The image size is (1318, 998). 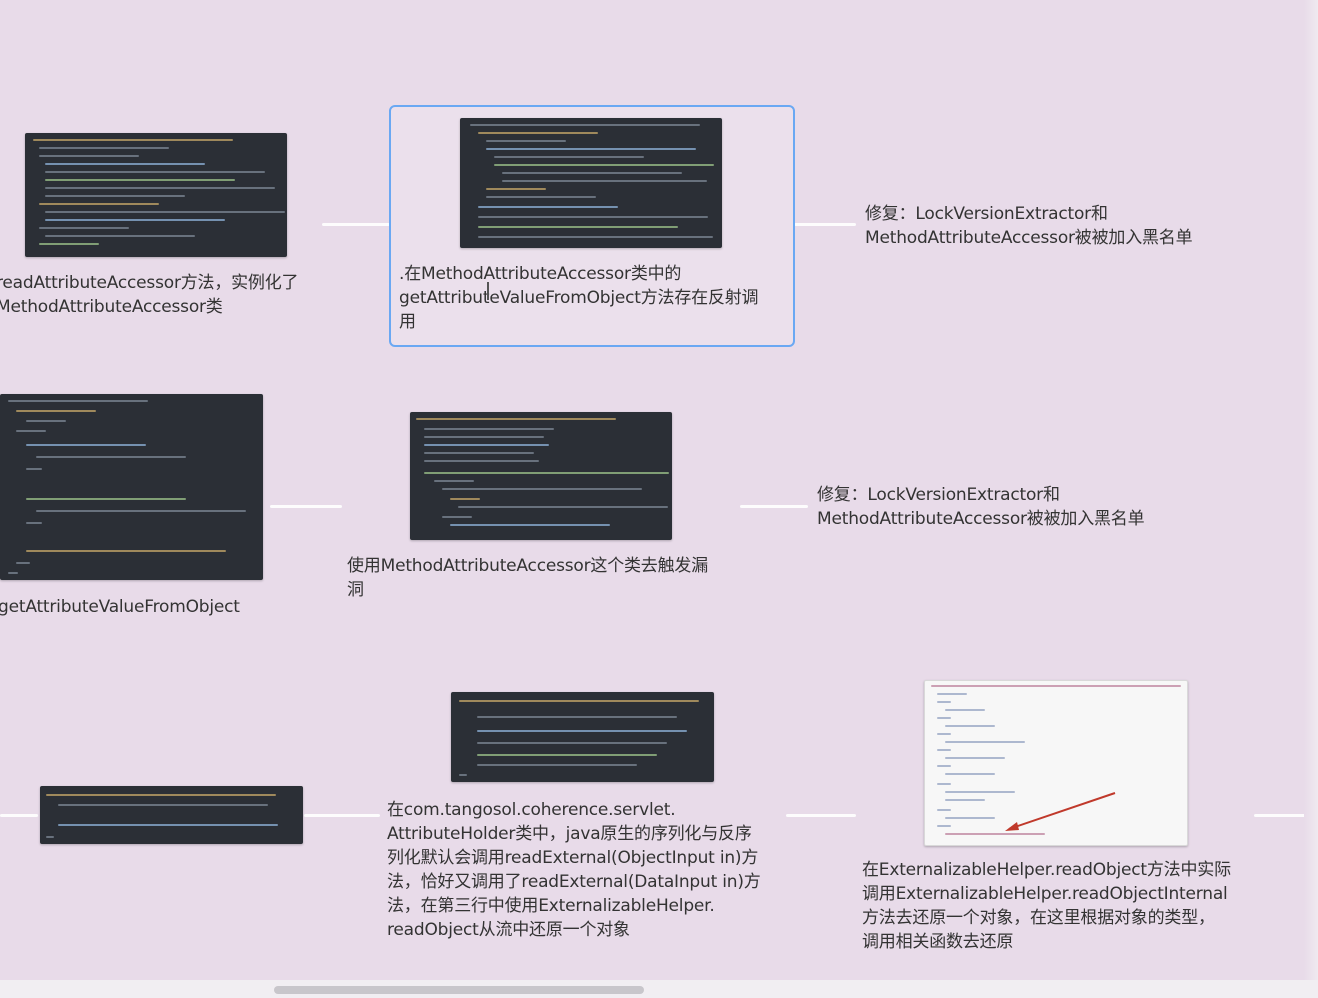 What do you see at coordinates (541, 476) in the screenshot?
I see `code-screenshot-r2-center` at bounding box center [541, 476].